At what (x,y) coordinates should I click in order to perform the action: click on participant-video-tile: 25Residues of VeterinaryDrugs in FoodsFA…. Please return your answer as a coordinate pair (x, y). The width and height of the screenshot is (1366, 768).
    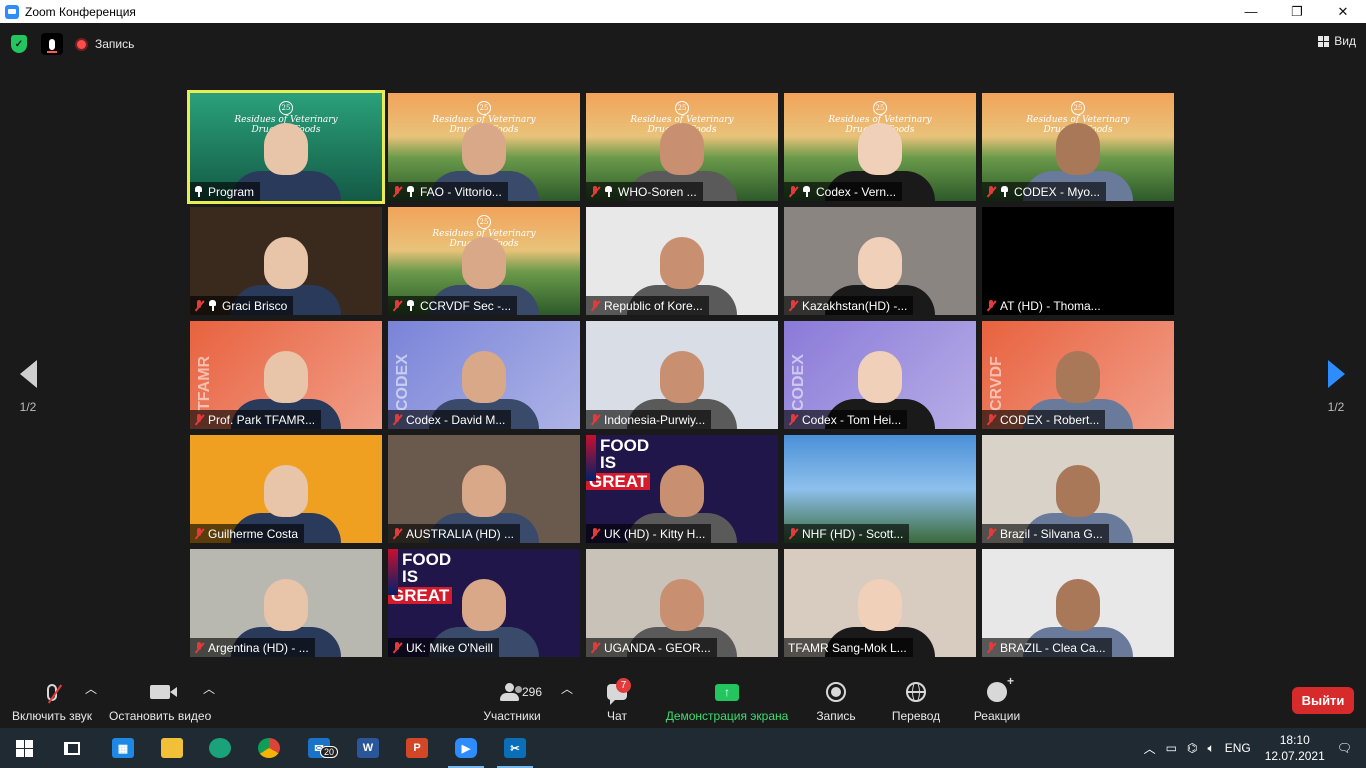
    Looking at the image, I should click on (484, 147).